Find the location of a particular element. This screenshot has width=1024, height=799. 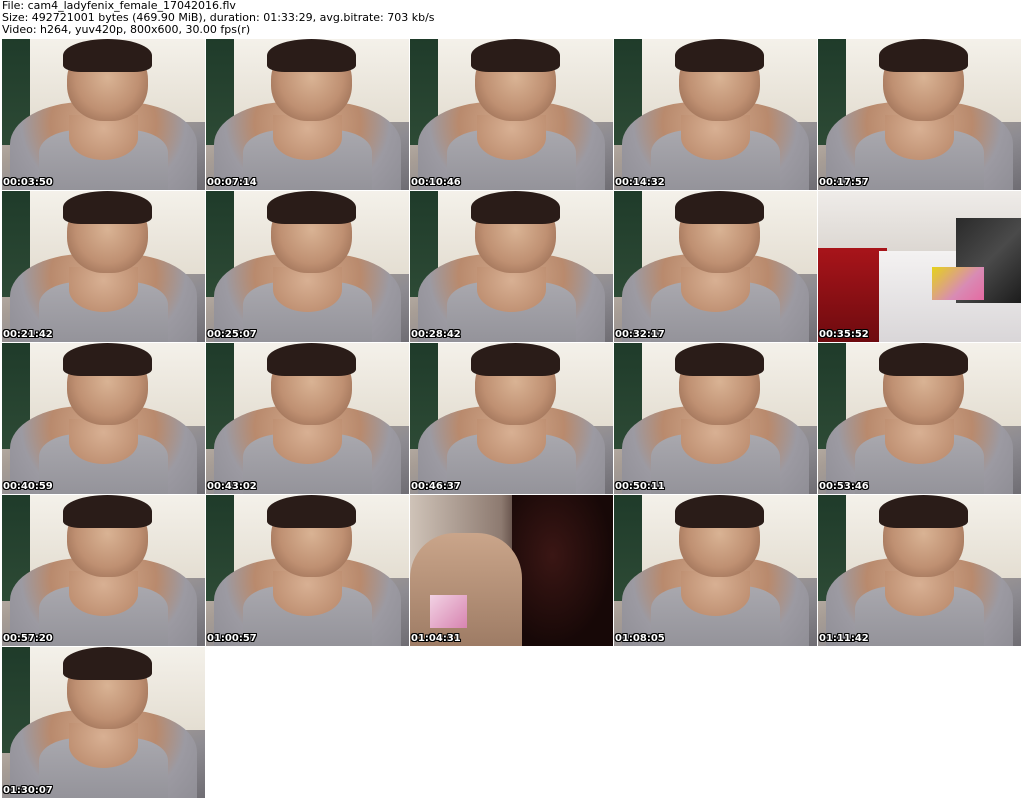

video-thumbnail: 00:21:42 is located at coordinates (103, 266).